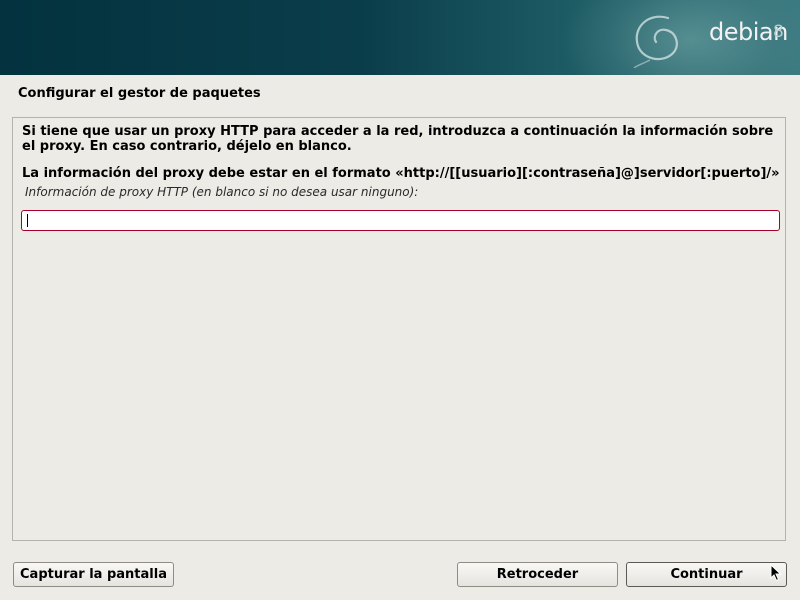  Describe the element at coordinates (537, 574) in the screenshot. I see `back-button: Retroceder` at that location.